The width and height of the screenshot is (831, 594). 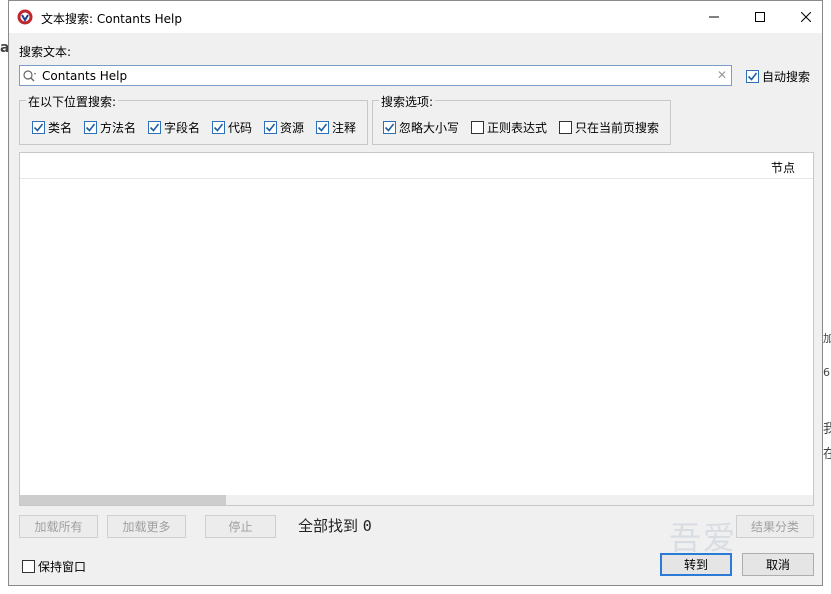 I want to click on background-text: 6, so click(x=826, y=372).